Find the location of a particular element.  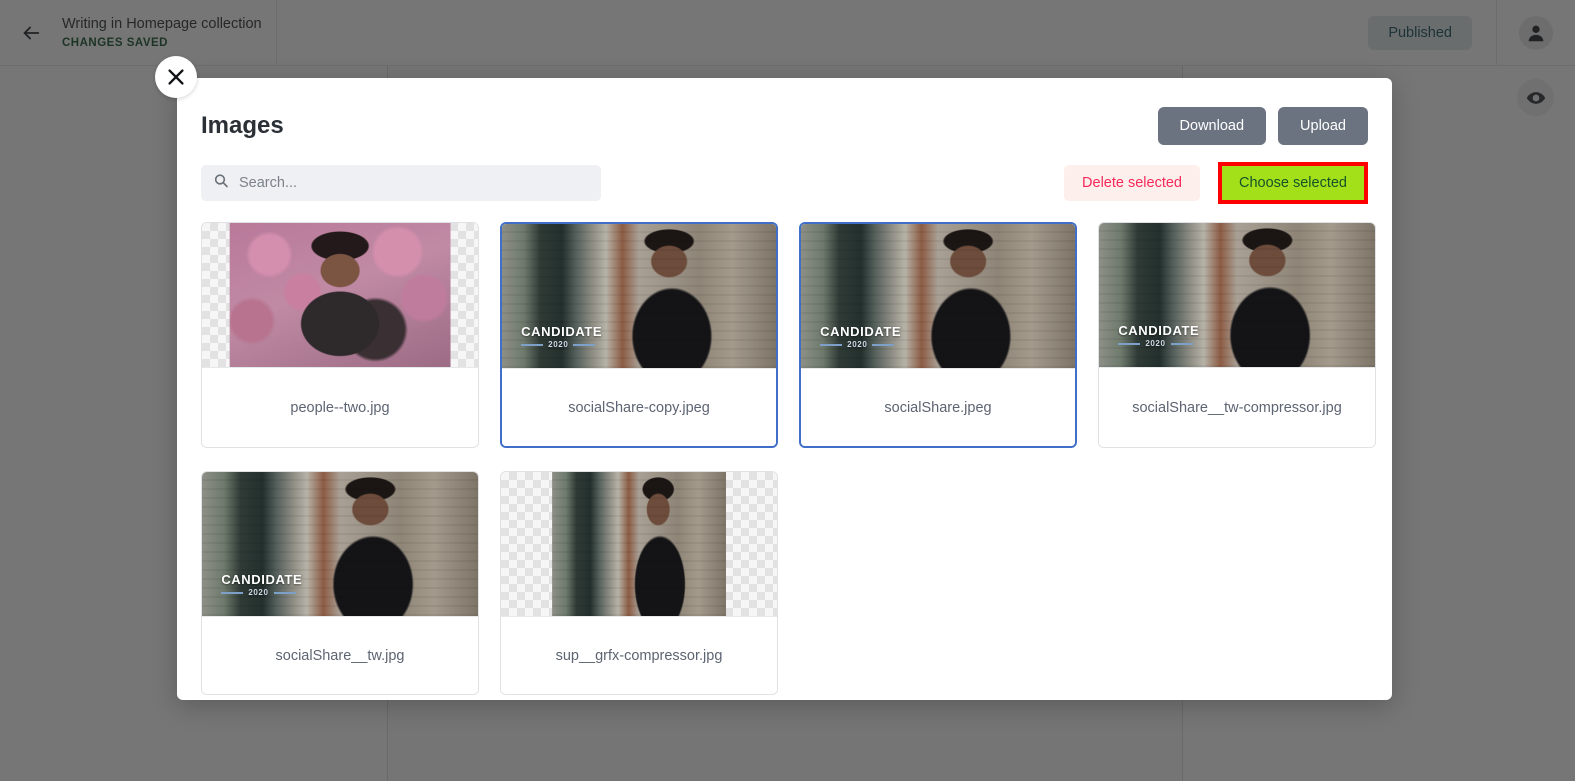

image-card: sup__grfx-compressor.jpg is located at coordinates (639, 583).